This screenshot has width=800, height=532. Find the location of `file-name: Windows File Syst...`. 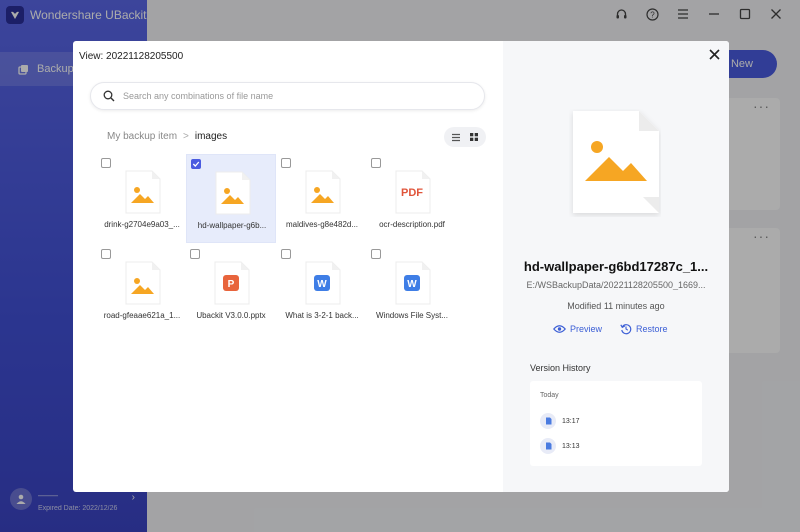

file-name: Windows File Syst... is located at coordinates (411, 315).